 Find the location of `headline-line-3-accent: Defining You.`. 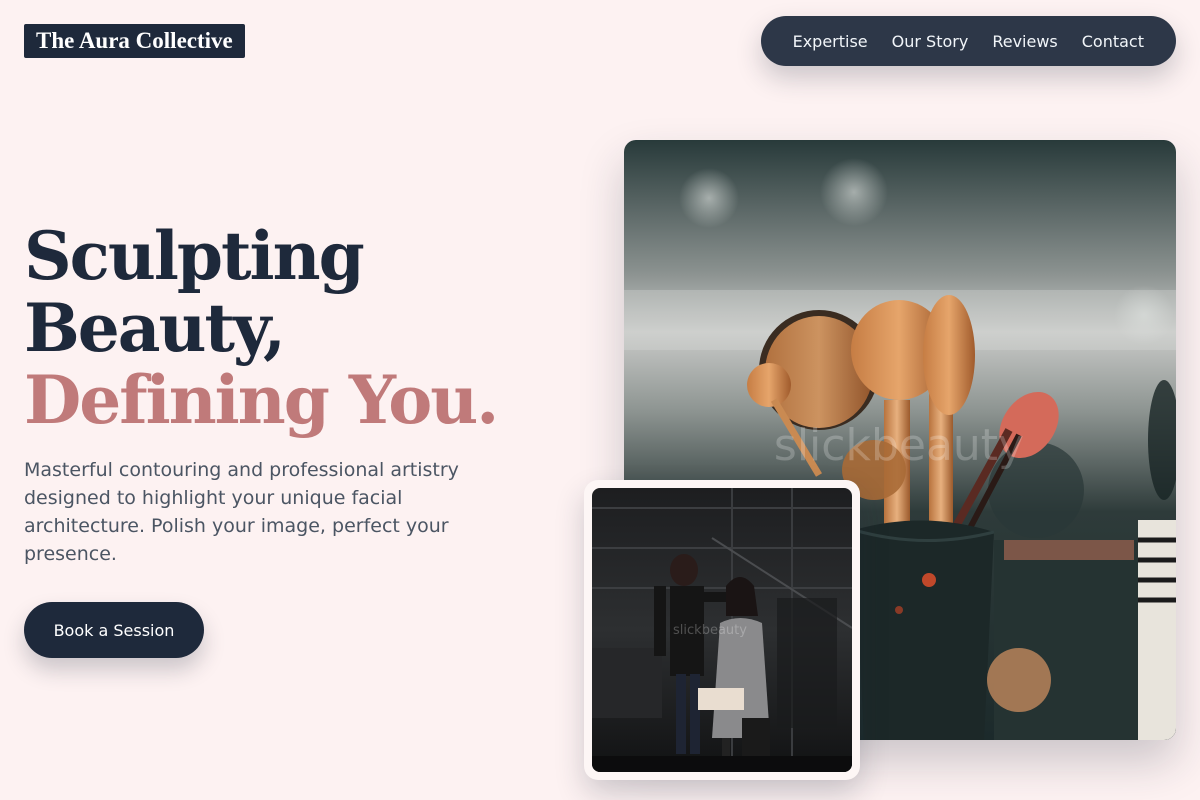

headline-line-3-accent: Defining You. is located at coordinates (261, 400).